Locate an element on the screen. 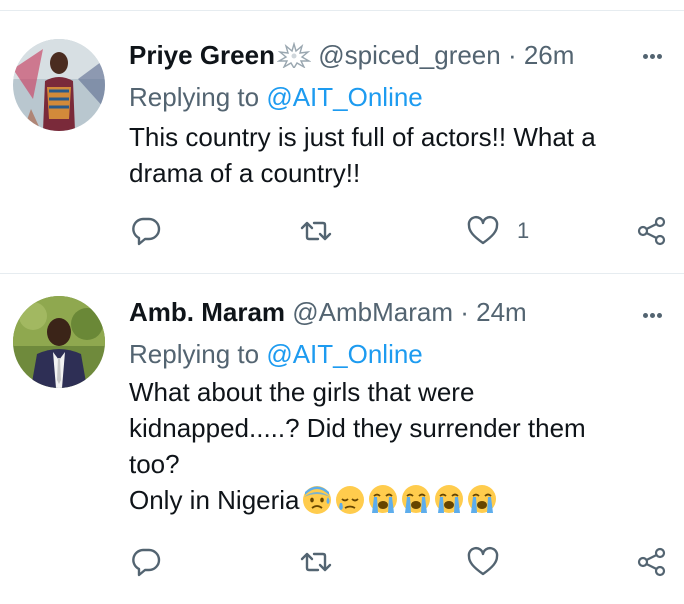  explosion-badge-icon is located at coordinates (293, 55).